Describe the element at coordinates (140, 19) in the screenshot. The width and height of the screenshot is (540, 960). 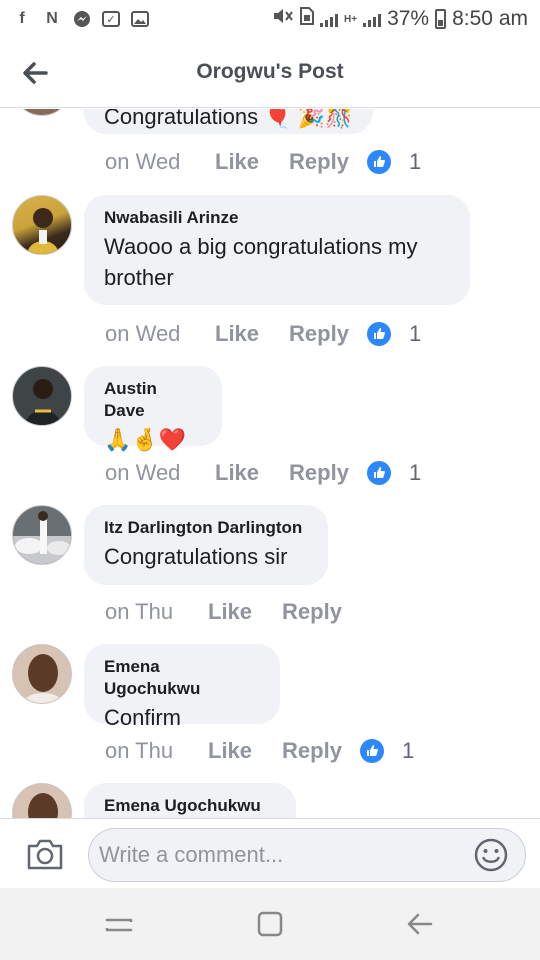
I see `gallery-icon` at that location.